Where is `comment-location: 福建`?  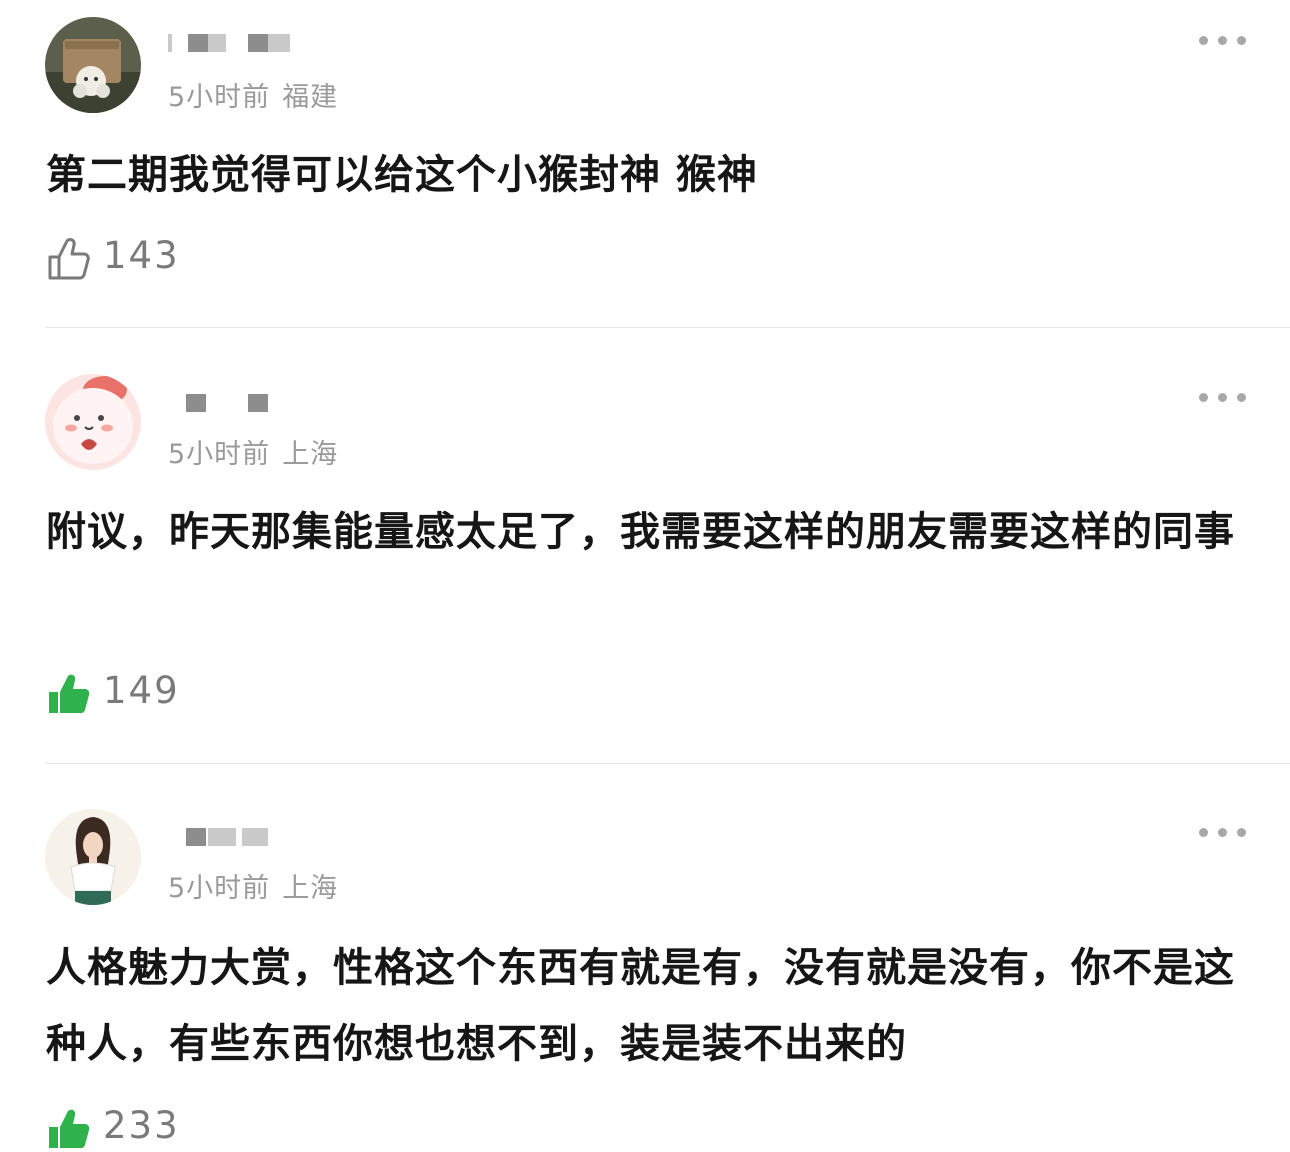
comment-location: 福建 is located at coordinates (310, 97).